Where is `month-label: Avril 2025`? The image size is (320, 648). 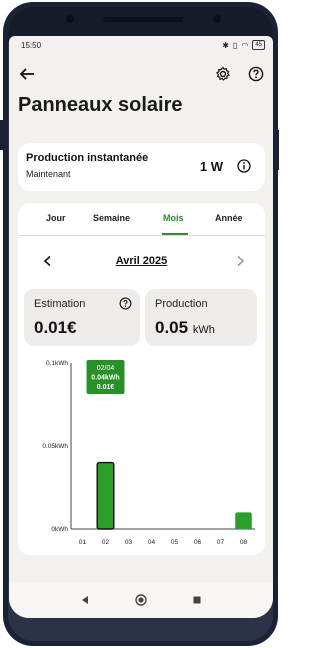 month-label: Avril 2025 is located at coordinates (141, 261).